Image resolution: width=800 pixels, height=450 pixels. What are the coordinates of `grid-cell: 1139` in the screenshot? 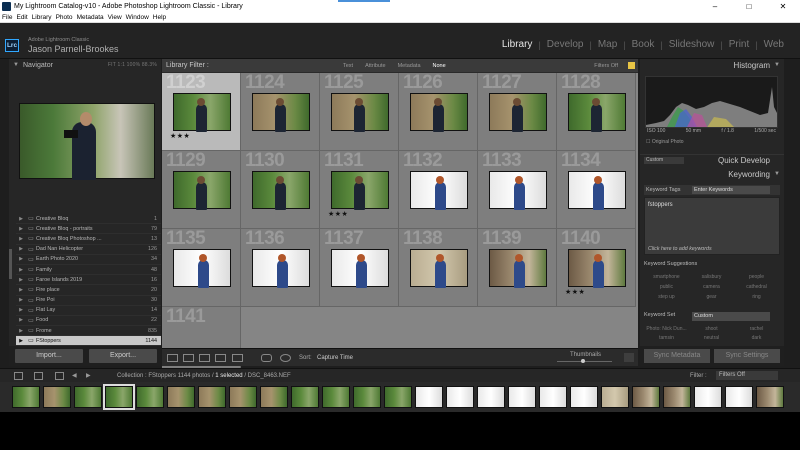 It's located at (517, 268).